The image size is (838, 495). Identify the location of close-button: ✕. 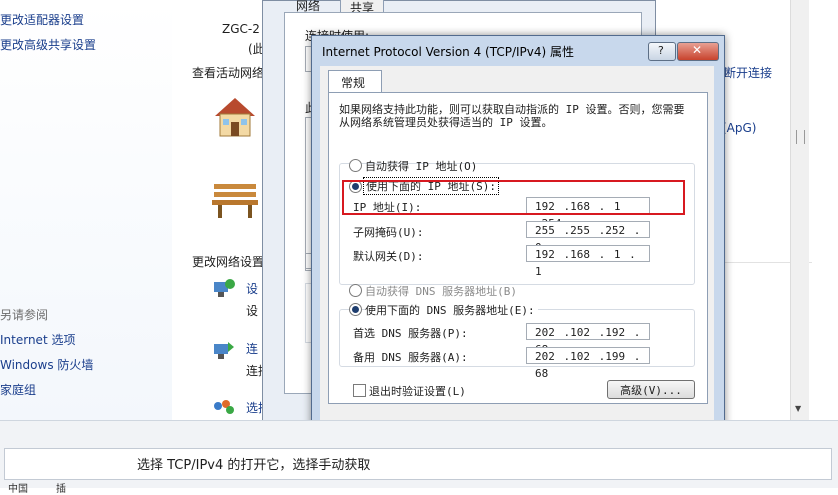
(698, 51).